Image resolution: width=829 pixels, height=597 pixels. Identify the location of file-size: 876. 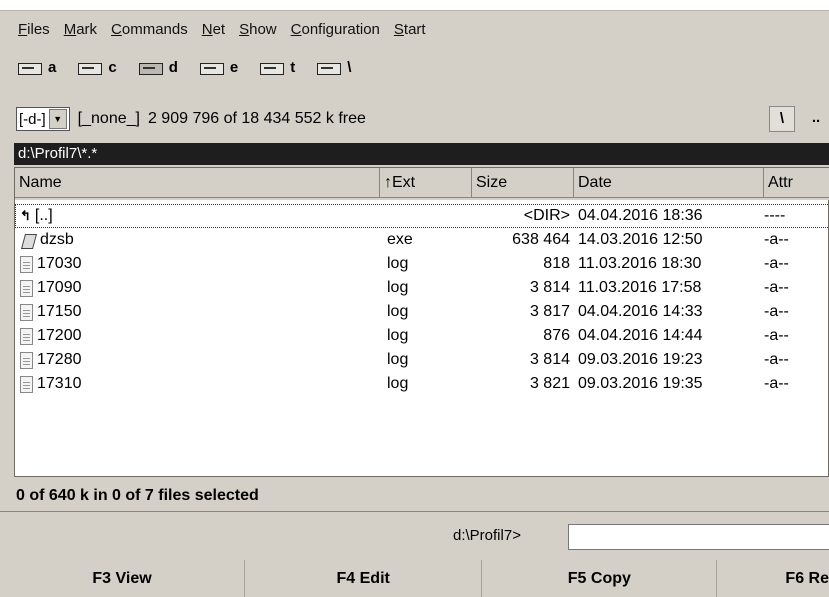
(556, 335).